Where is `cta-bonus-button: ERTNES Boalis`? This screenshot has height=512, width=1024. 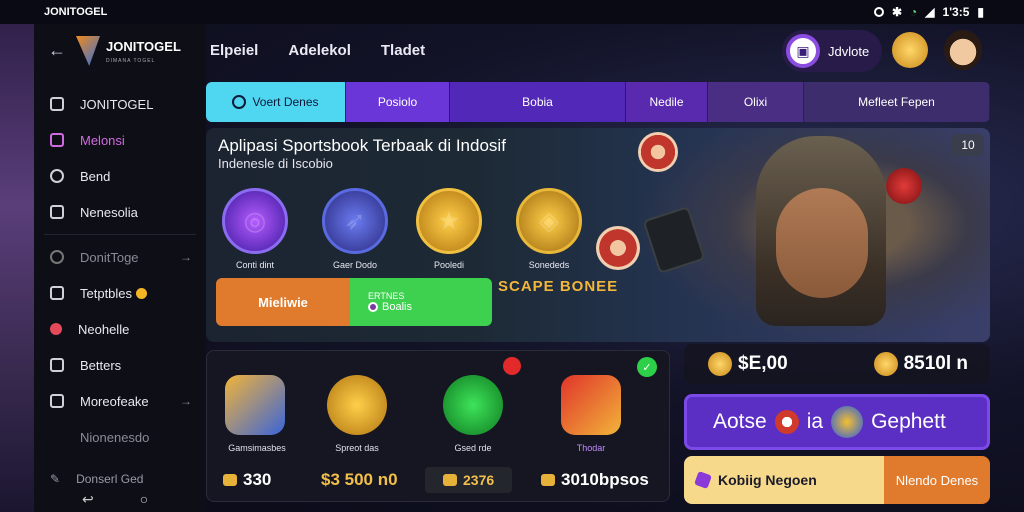
cta-bonus-button: ERTNES Boalis is located at coordinates (421, 302).